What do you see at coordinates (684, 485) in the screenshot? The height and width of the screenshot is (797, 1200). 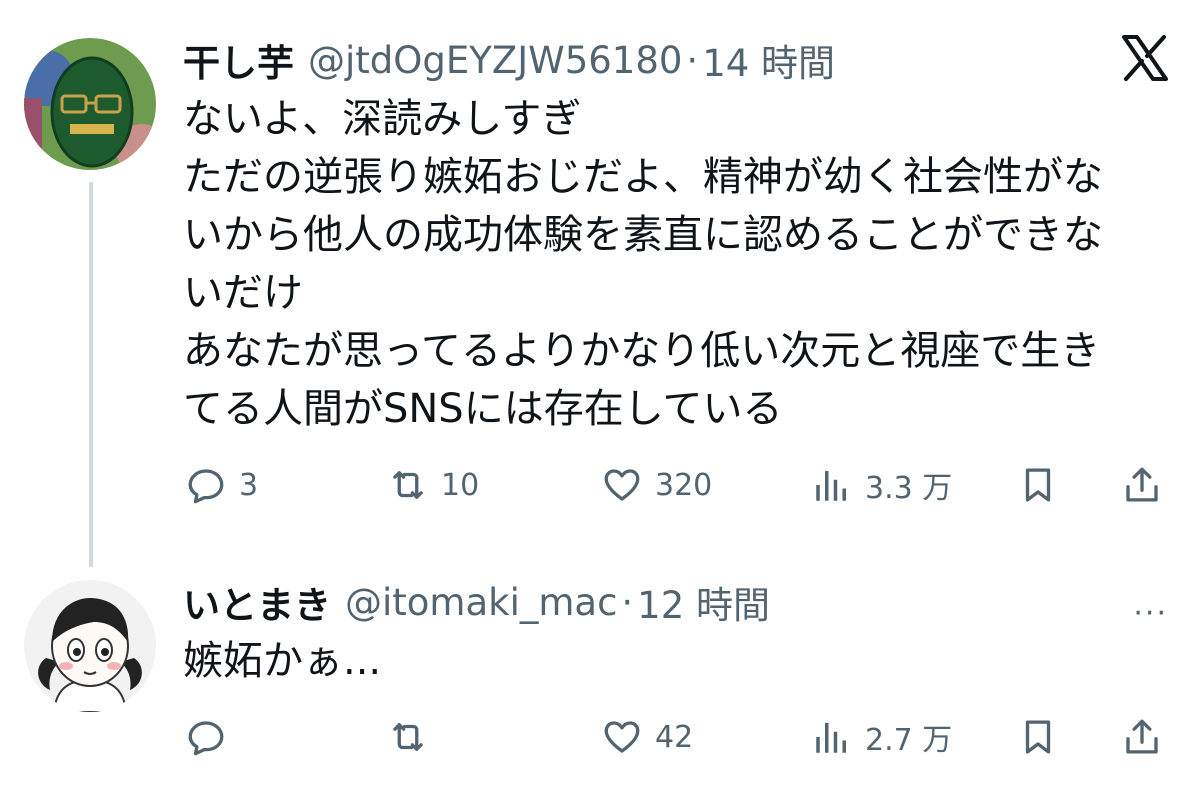 I see `like-count: 320` at bounding box center [684, 485].